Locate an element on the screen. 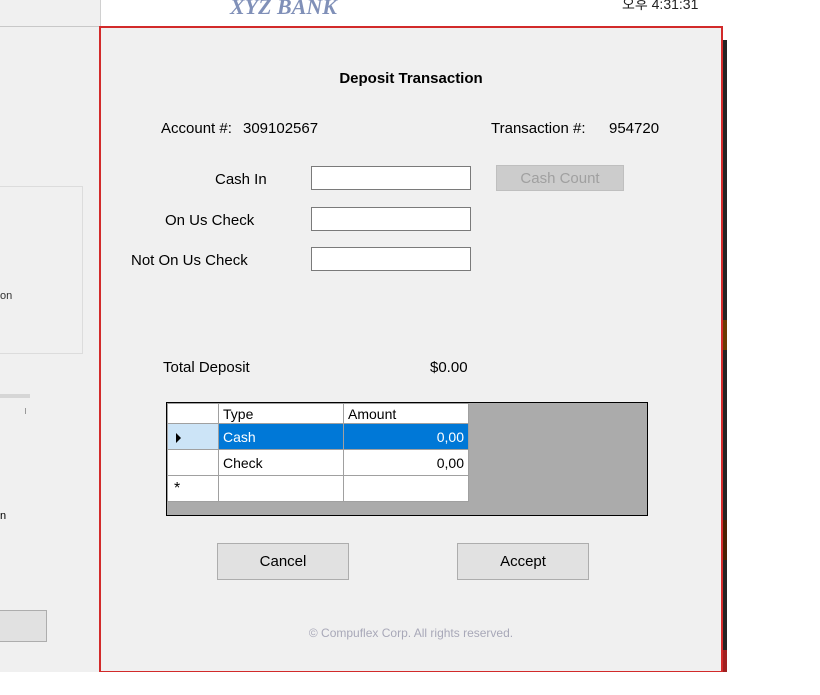 Image resolution: width=820 pixels, height=695 pixels. background-window: on n is located at coordinates (50, 336).